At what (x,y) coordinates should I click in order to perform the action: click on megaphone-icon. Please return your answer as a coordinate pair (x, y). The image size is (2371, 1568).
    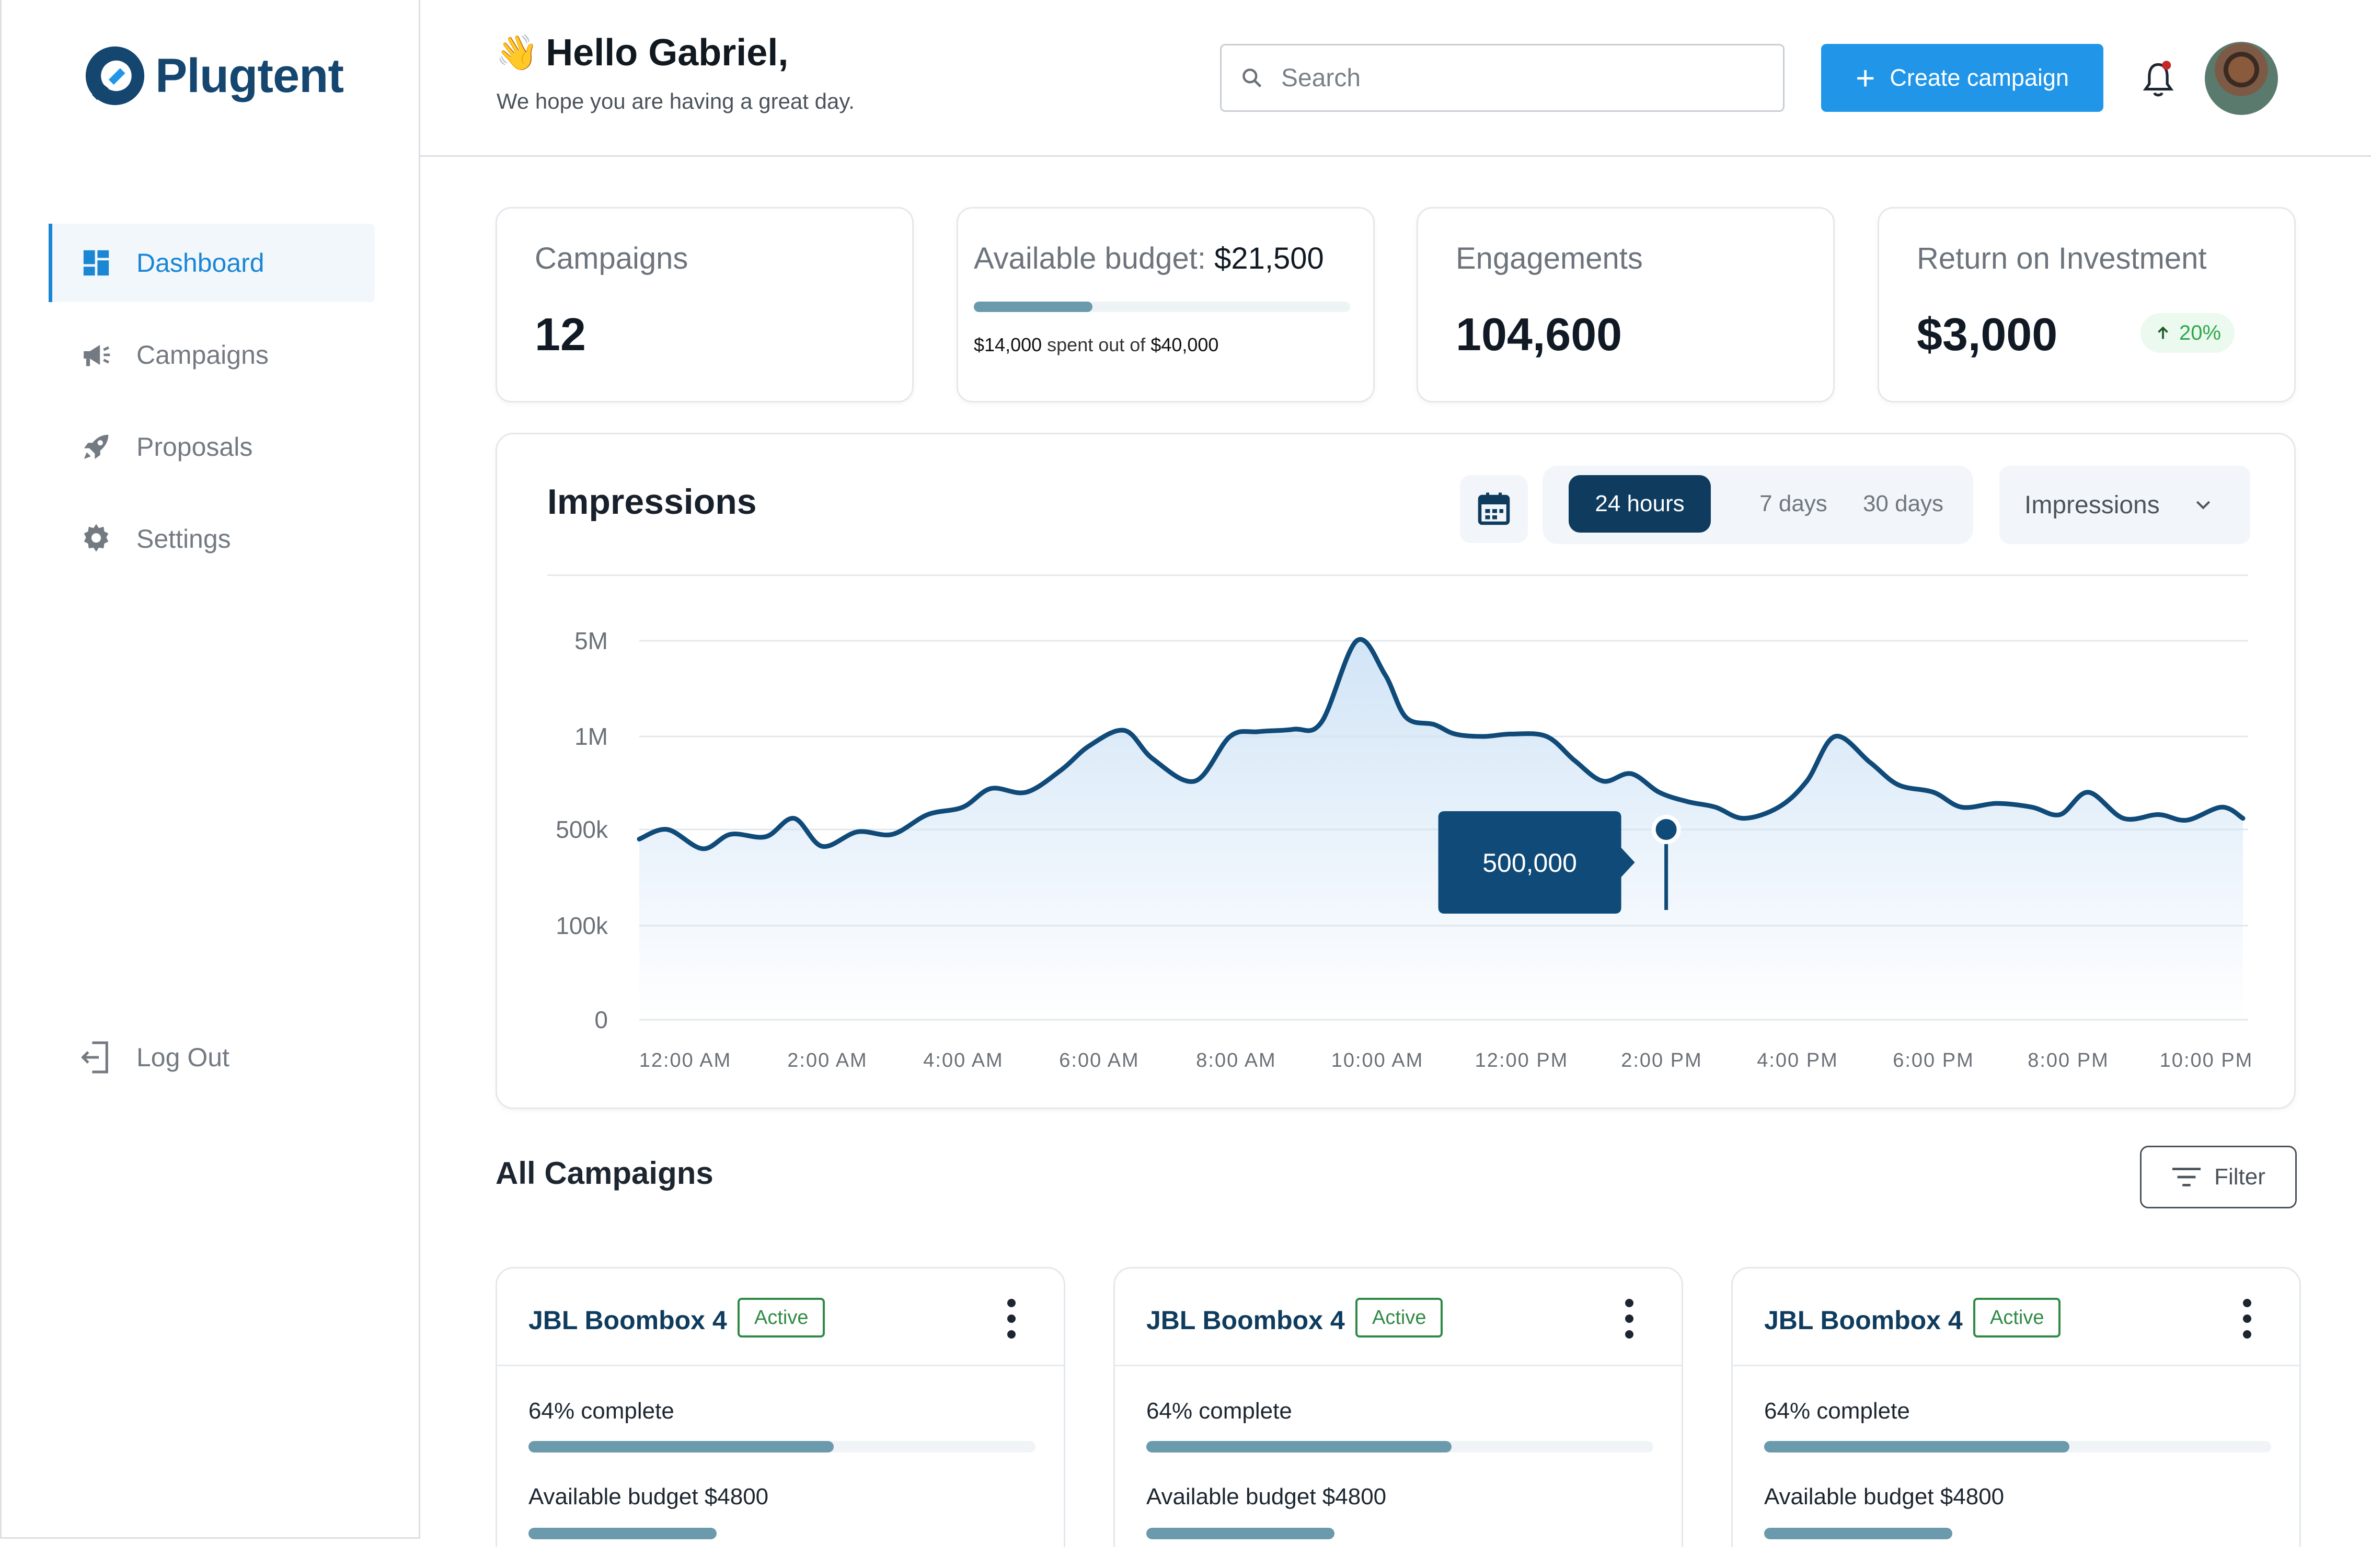
    Looking at the image, I should click on (96, 355).